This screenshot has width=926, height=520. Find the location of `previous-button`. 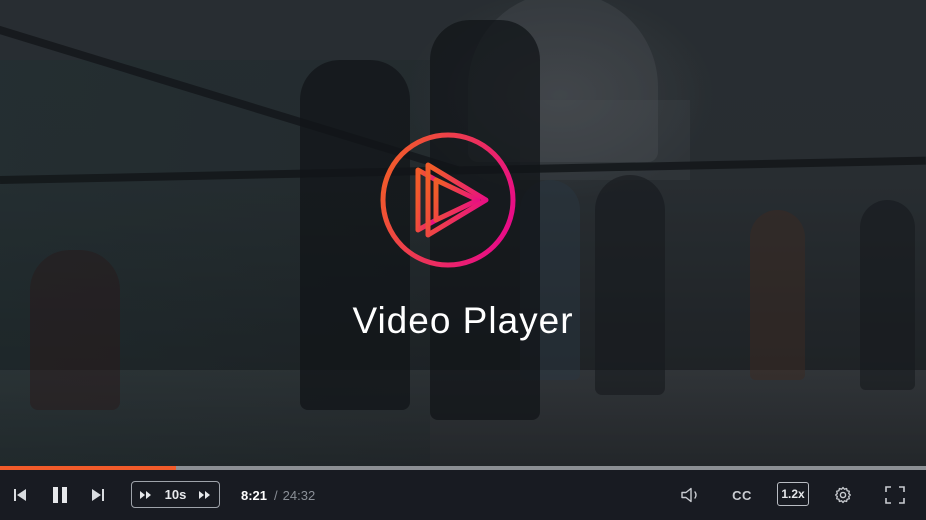

previous-button is located at coordinates (20, 495).